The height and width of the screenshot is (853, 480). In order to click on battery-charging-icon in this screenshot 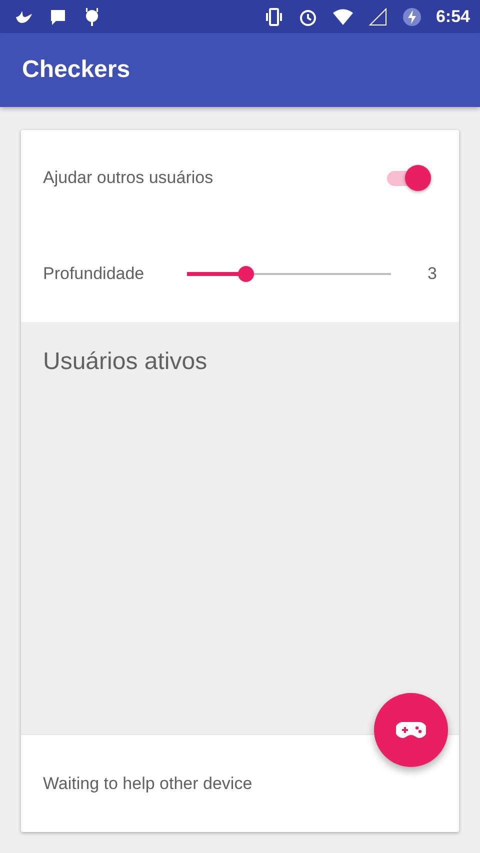, I will do `click(412, 16)`.